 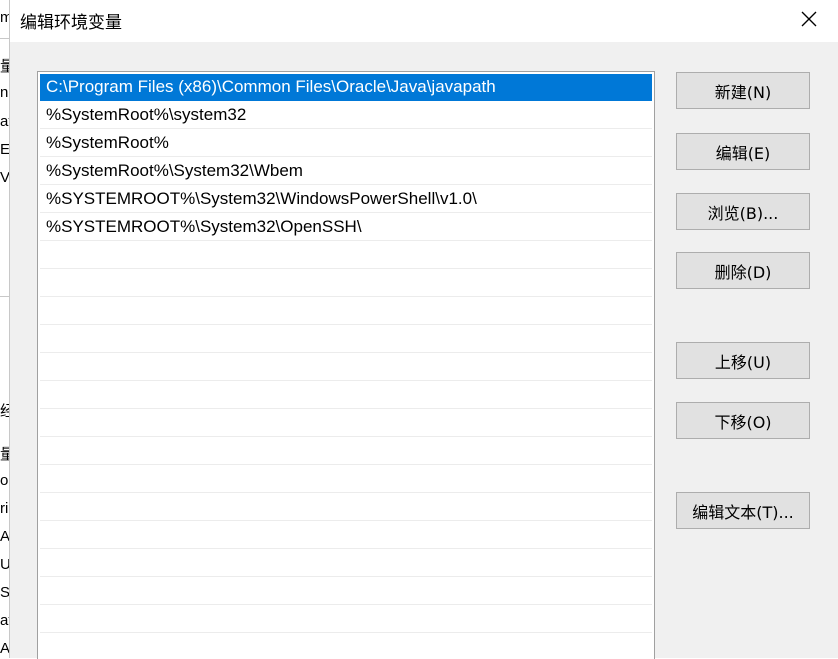 What do you see at coordinates (71, 23) in the screenshot?
I see `dialog-title: 编辑环境变量` at bounding box center [71, 23].